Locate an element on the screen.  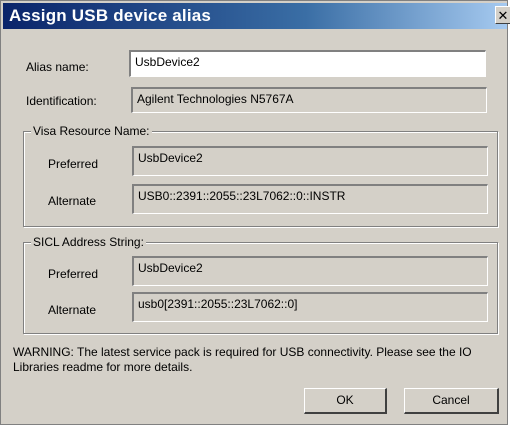
sicl-preferred-label: Preferred is located at coordinates (73, 274).